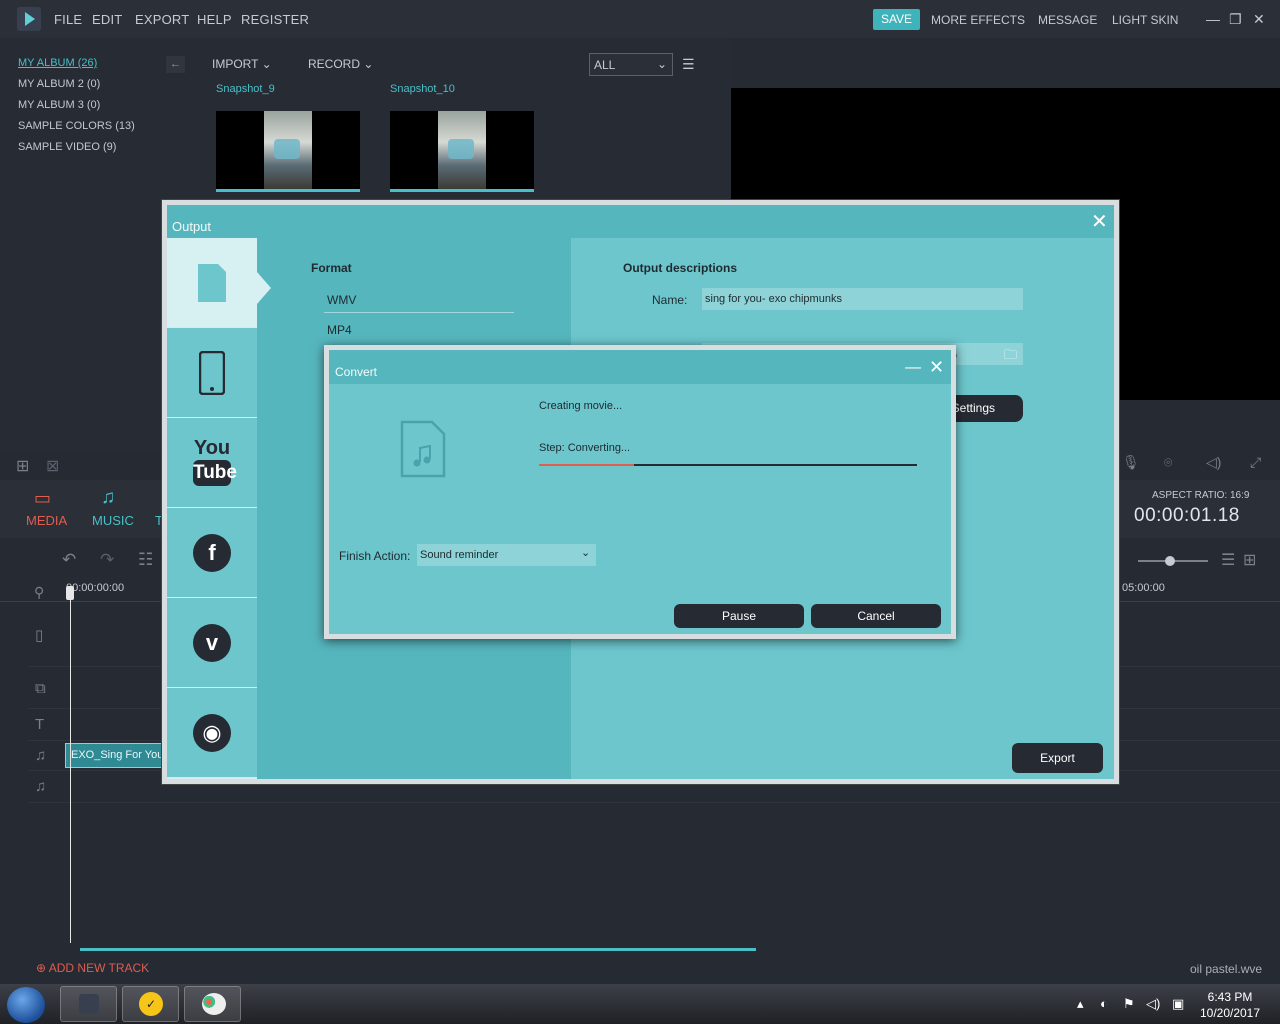 This screenshot has height=1024, width=1280. What do you see at coordinates (1168, 462) in the screenshot?
I see `camera-icon: ⌾` at bounding box center [1168, 462].